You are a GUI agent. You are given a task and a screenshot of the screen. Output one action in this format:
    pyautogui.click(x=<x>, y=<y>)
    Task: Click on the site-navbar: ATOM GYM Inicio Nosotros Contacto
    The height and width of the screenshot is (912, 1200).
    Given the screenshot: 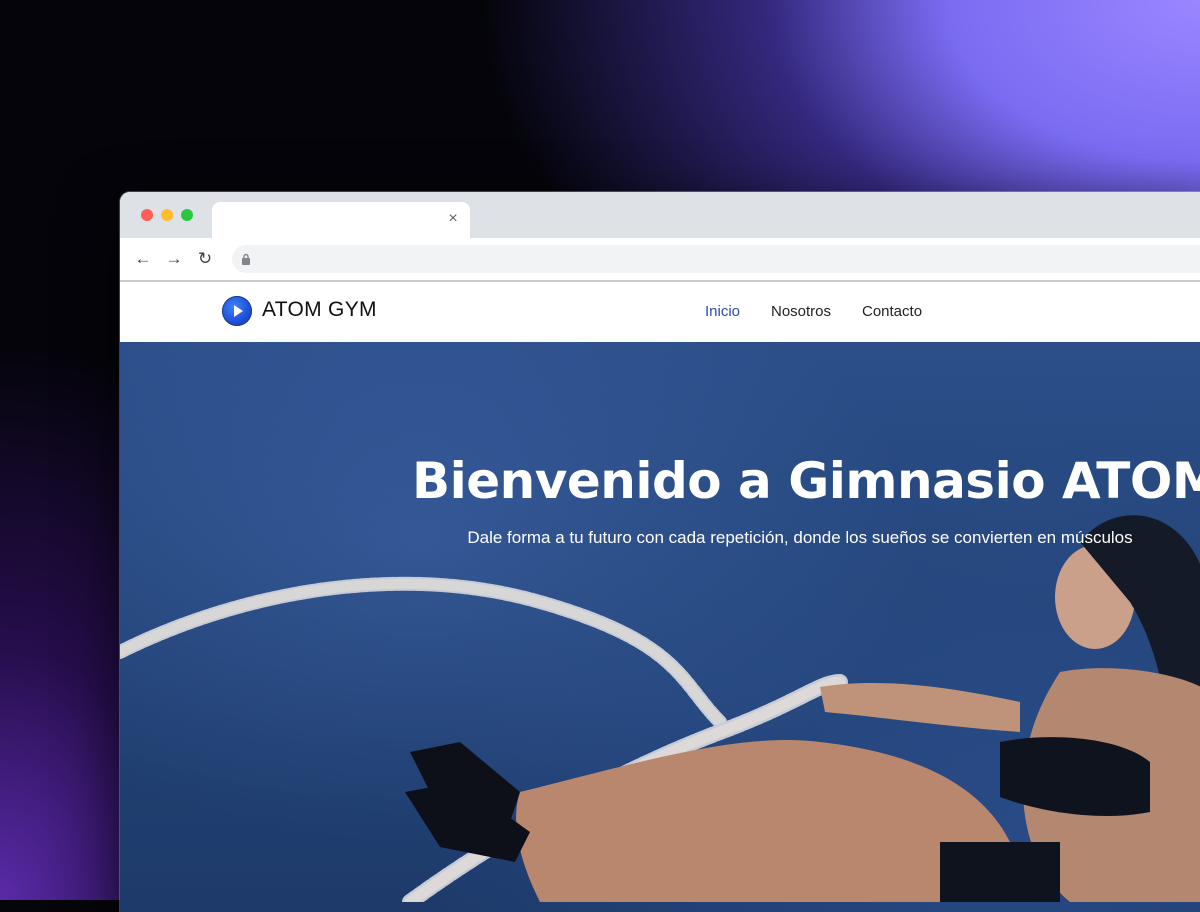 What is the action you would take?
    pyautogui.click(x=660, y=312)
    